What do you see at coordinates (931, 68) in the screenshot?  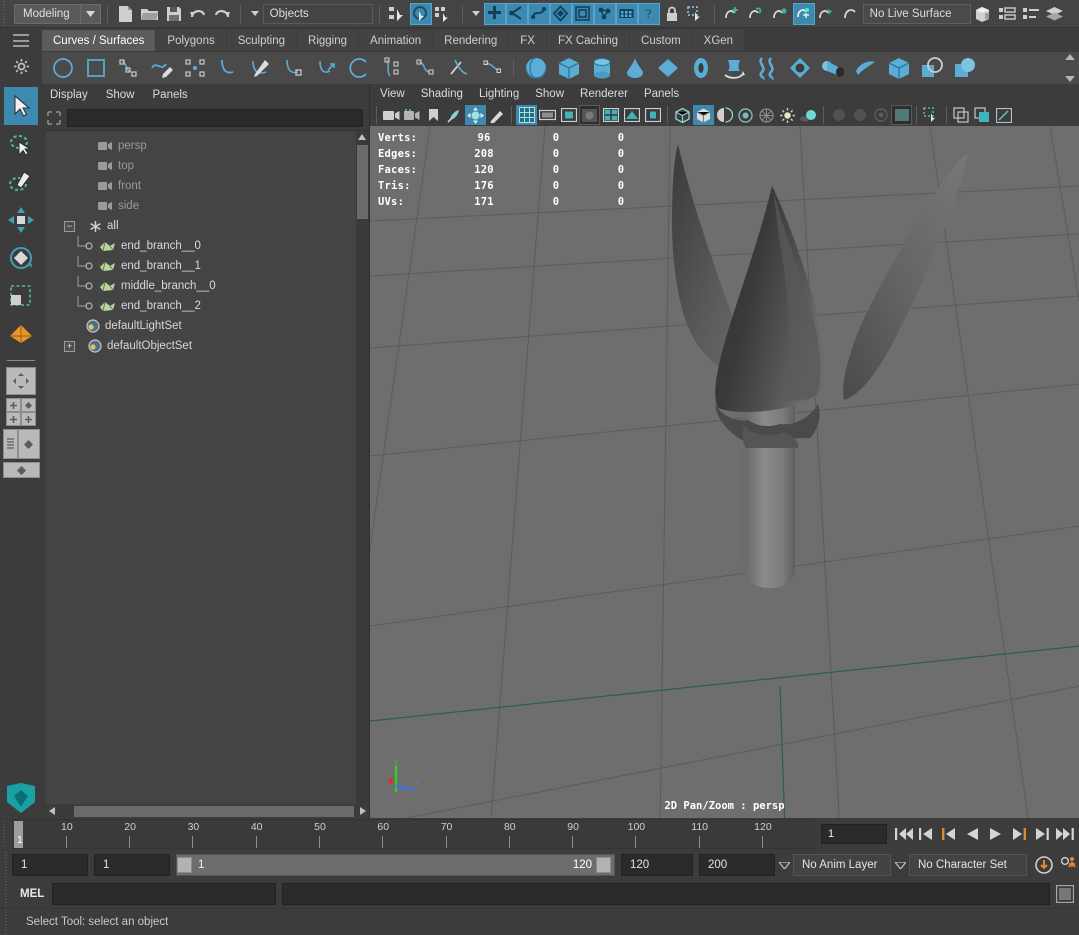 I see `intersect-icon` at bounding box center [931, 68].